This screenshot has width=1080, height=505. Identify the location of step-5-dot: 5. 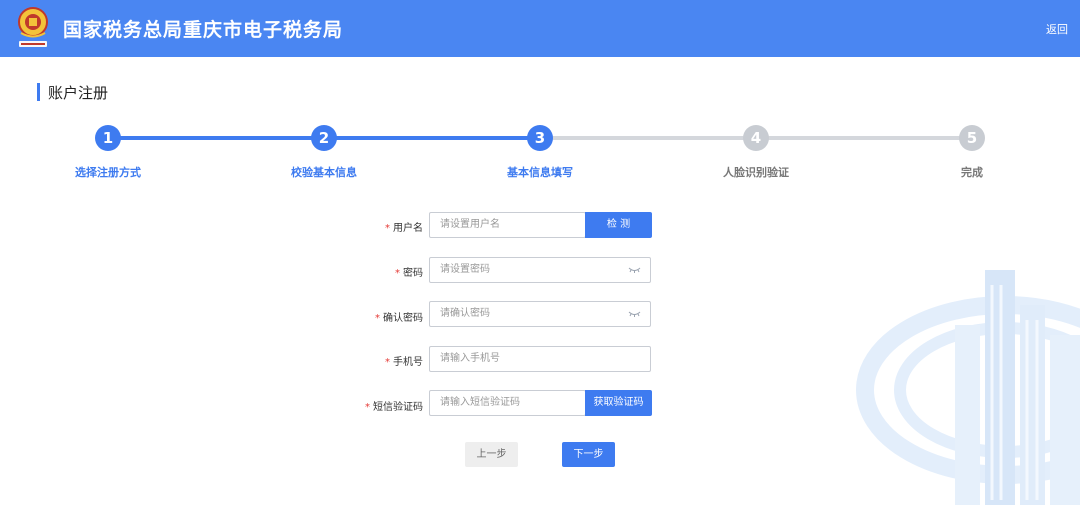
(972, 138).